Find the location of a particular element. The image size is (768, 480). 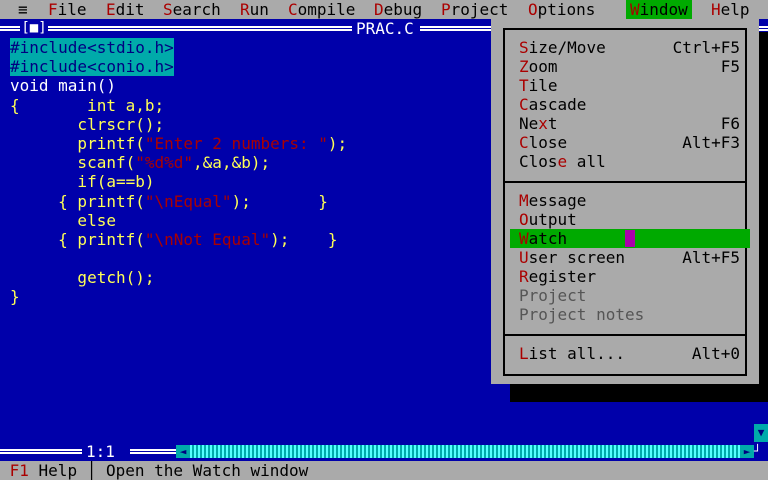

menu-help: Help is located at coordinates (730, 9).